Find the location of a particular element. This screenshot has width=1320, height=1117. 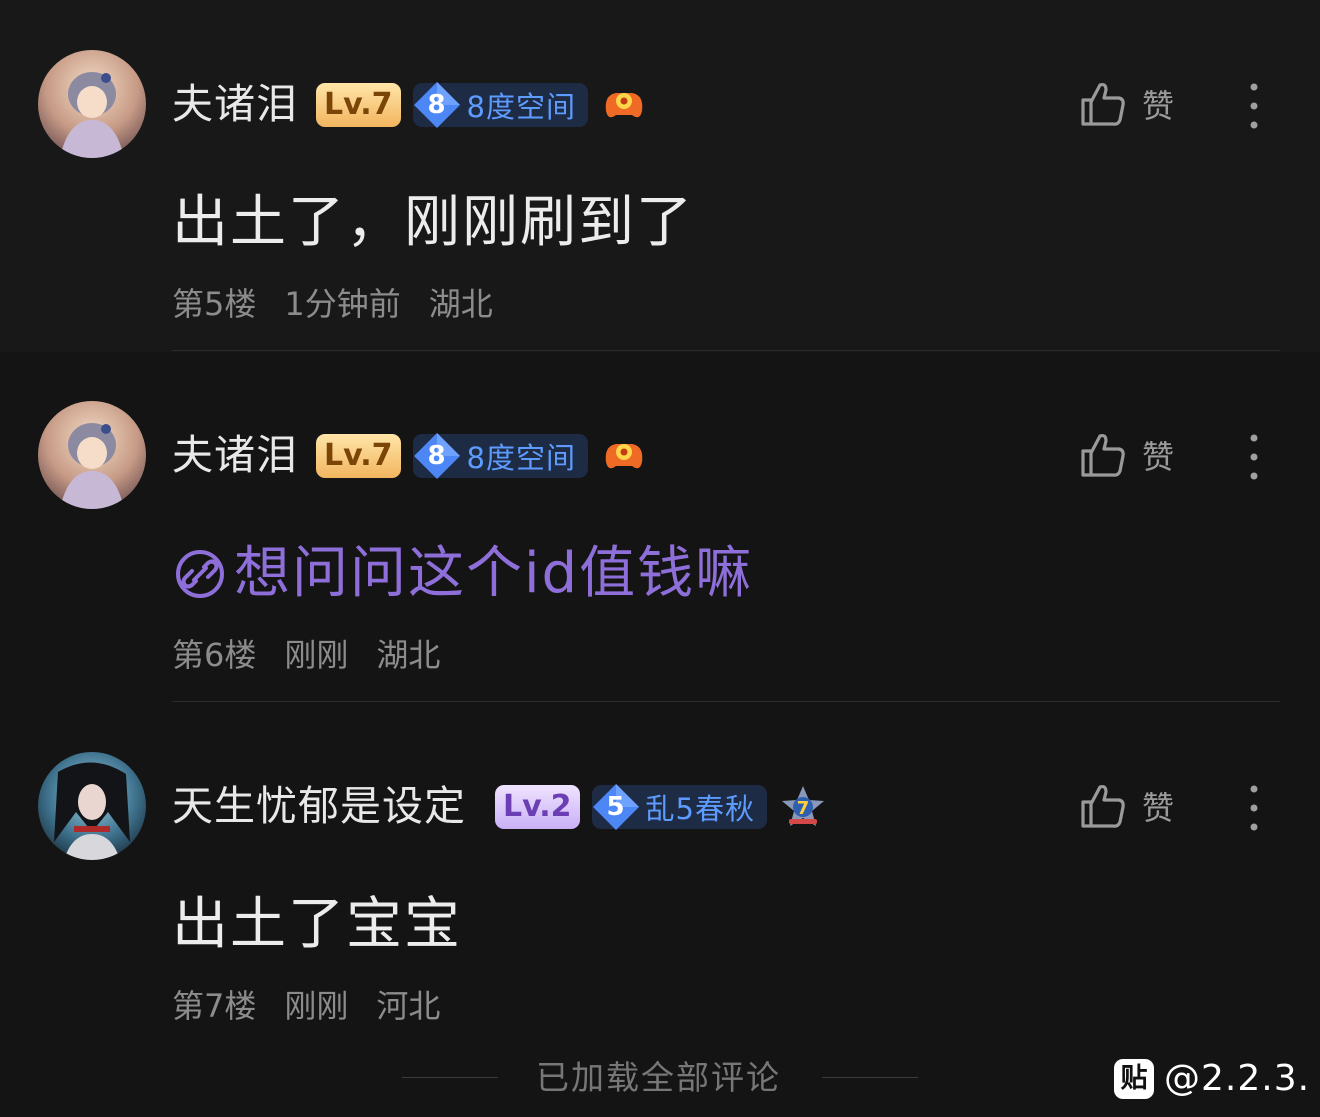

footer-text: 已加载全部评论 is located at coordinates (658, 1077).